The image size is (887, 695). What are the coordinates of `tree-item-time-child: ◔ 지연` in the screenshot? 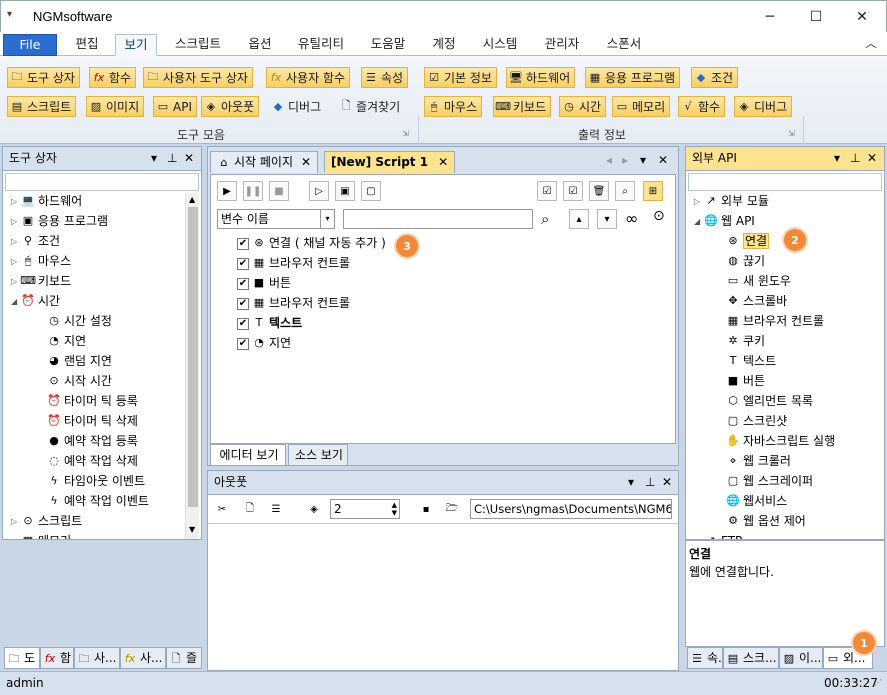 It's located at (66, 341).